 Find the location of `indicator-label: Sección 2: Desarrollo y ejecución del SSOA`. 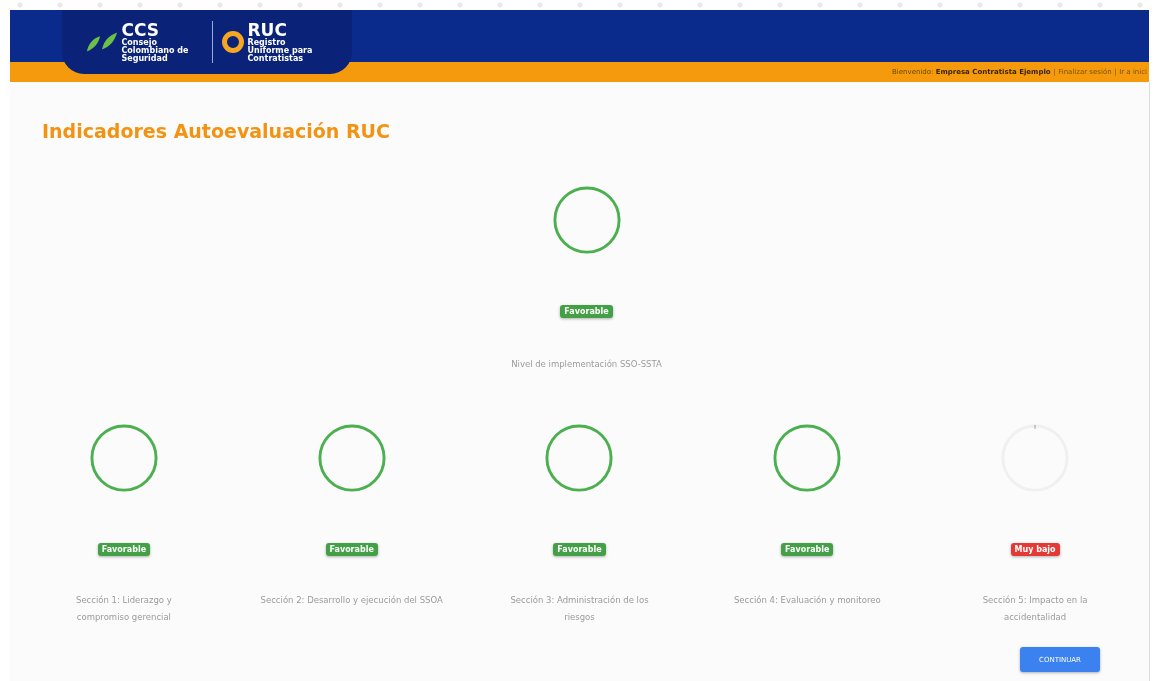

indicator-label: Sección 2: Desarrollo y ejecución del SSOA is located at coordinates (351, 600).